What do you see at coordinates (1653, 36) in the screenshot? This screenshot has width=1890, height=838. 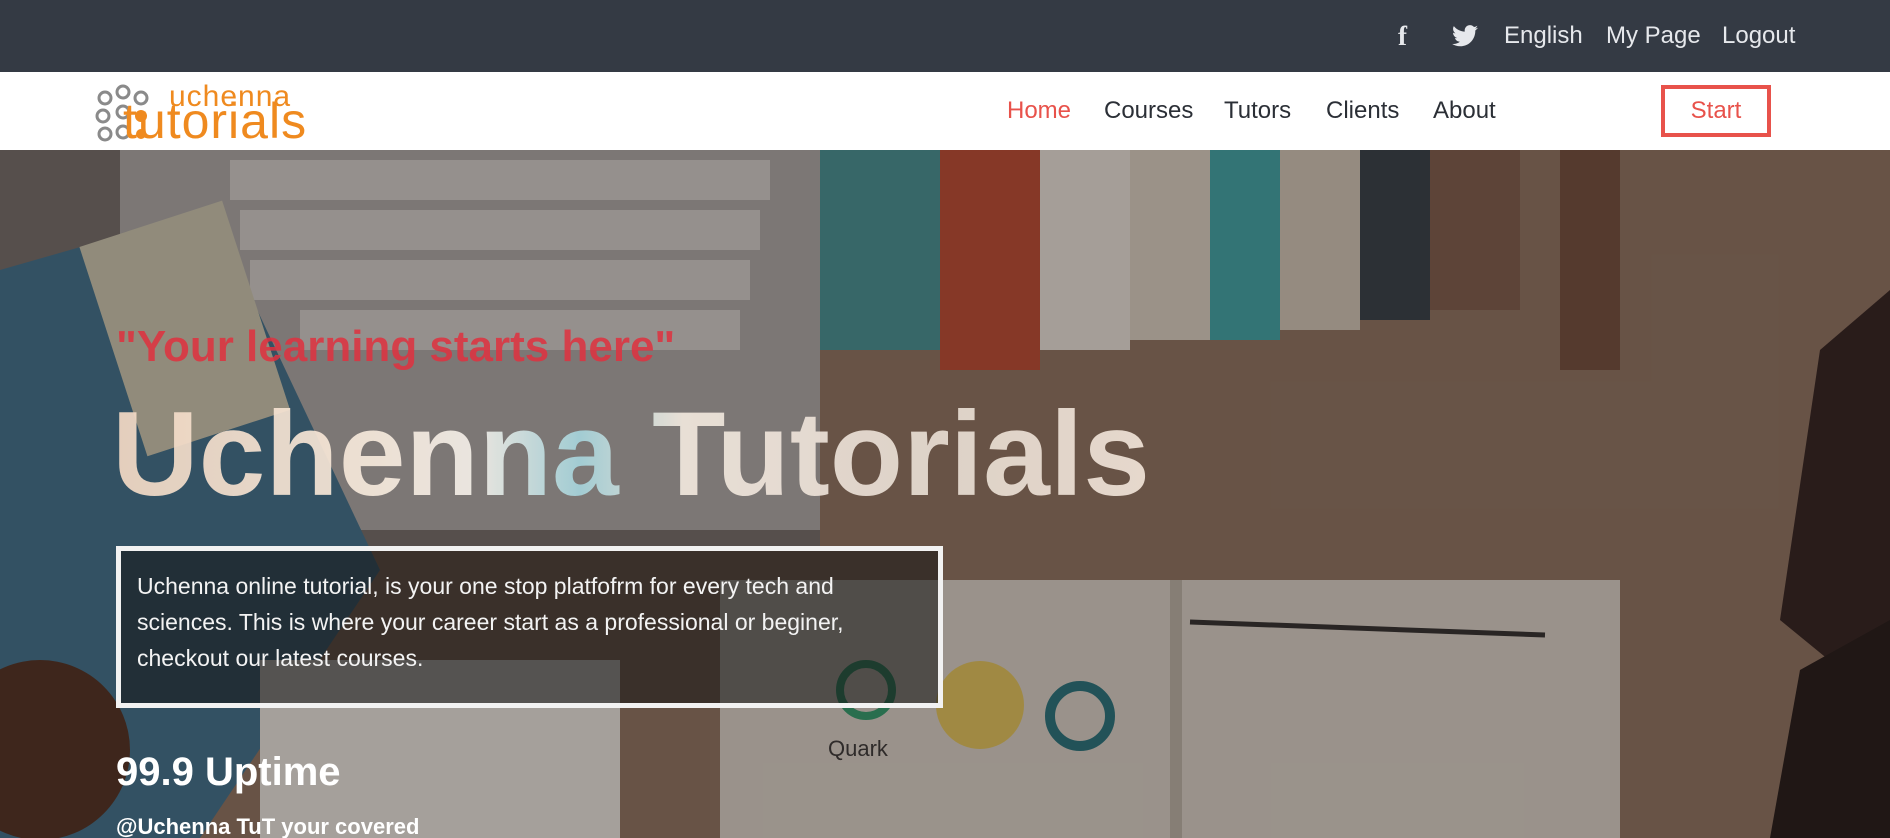 I see `my-page-link: My Page` at bounding box center [1653, 36].